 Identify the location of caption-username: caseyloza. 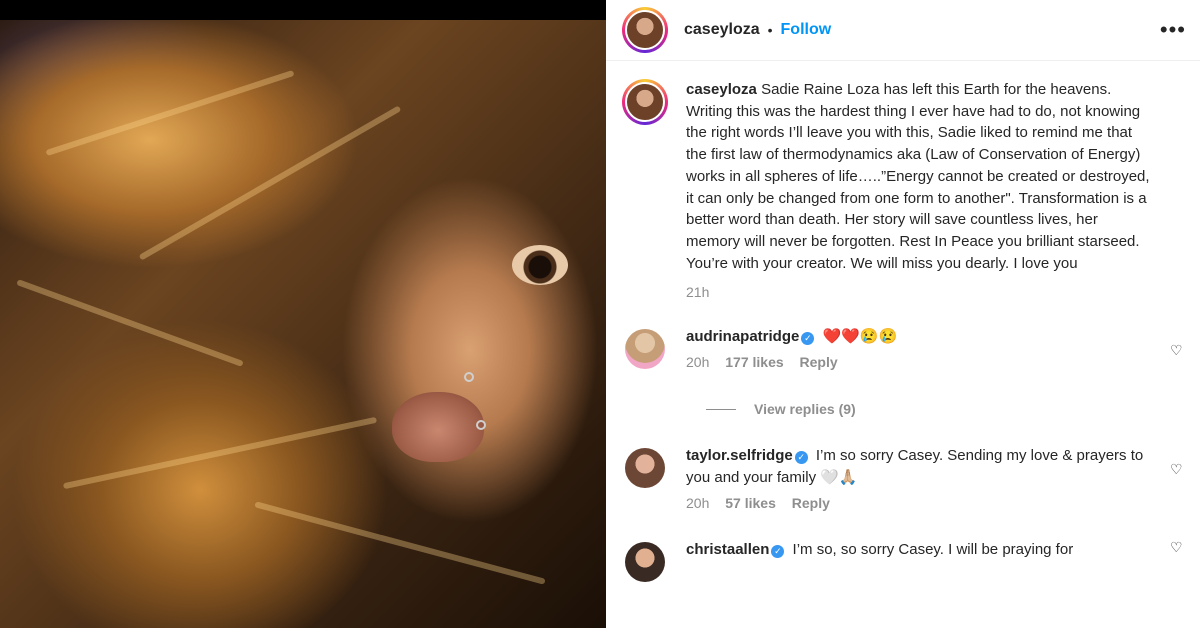
(721, 89).